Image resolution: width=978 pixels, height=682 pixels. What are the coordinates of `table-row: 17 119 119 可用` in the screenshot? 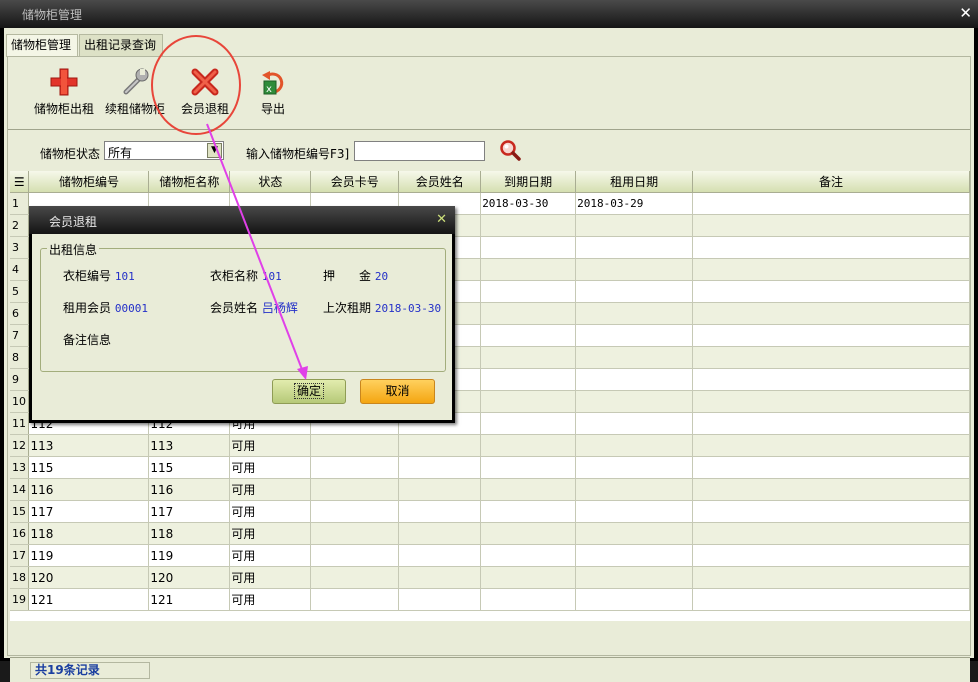 It's located at (490, 555).